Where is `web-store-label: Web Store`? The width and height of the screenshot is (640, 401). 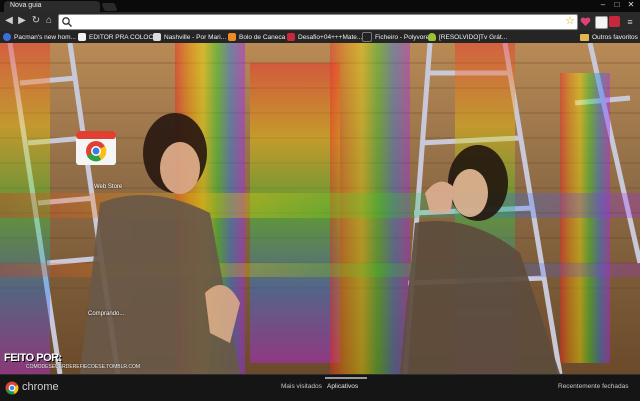
web-store-label: Web Store is located at coordinates (108, 187).